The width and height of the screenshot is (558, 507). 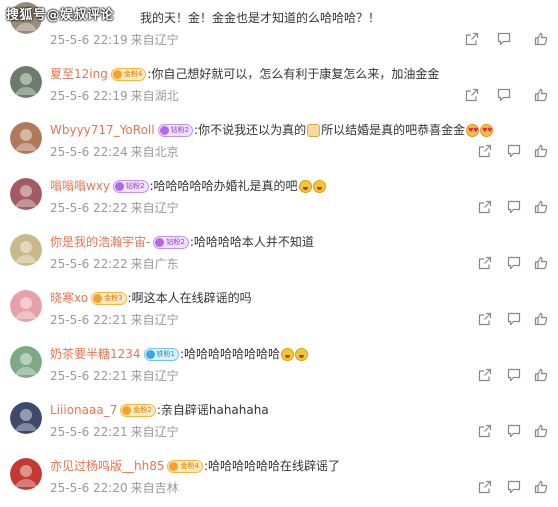 I want to click on username-link: Wbyyy717_YoRoll, so click(x=102, y=130).